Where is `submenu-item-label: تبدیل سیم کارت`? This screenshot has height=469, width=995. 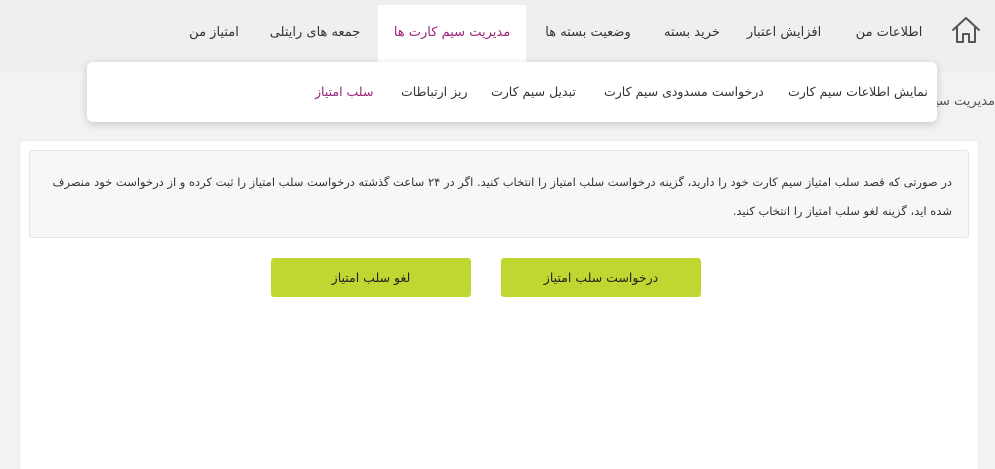
submenu-item-label: تبدیل سیم کارت is located at coordinates (533, 91).